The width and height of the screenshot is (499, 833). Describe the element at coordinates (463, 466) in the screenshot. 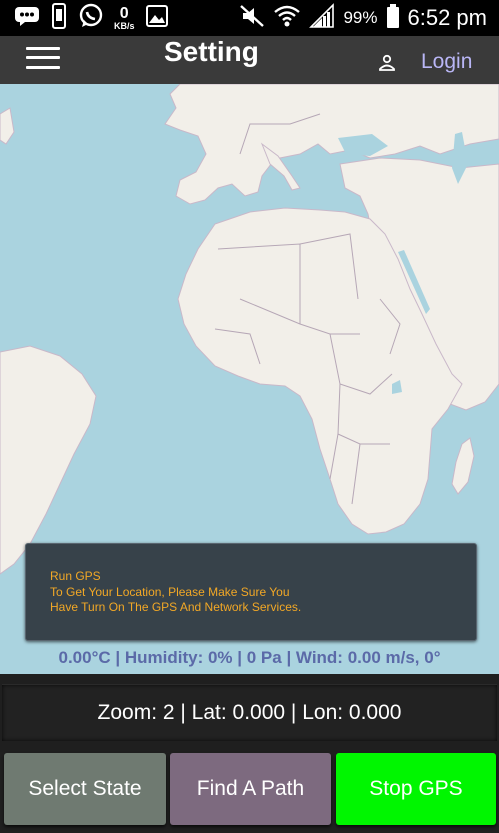

I see `land-madagascar` at that location.